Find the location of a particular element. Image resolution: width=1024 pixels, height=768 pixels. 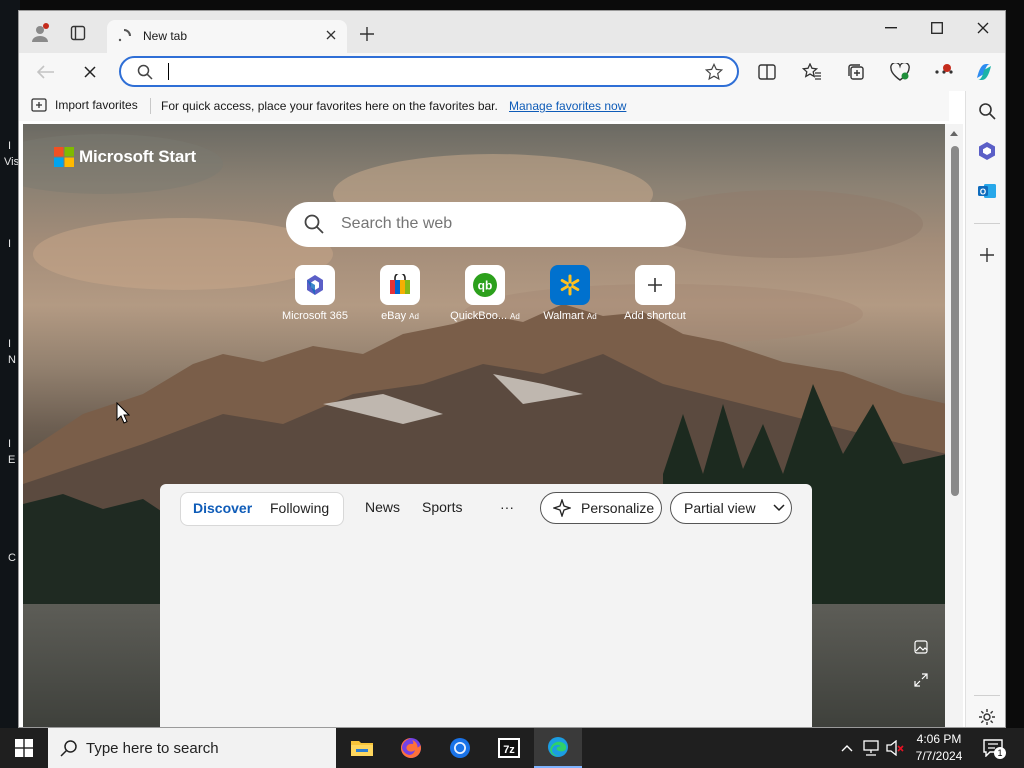

firefox-icon is located at coordinates (411, 748).